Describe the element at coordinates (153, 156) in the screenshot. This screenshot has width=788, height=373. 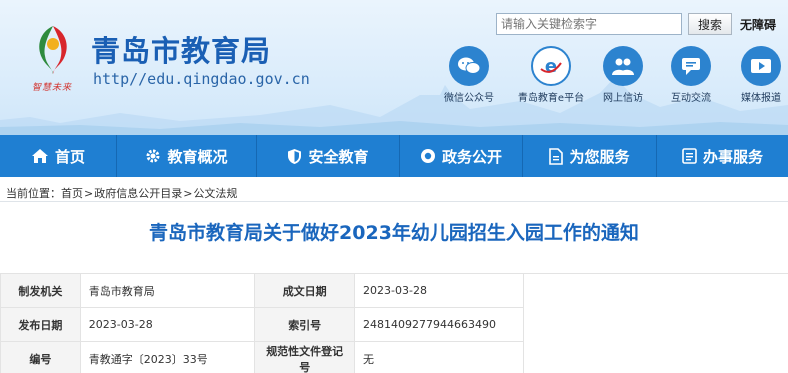
I see `gear-icon` at that location.